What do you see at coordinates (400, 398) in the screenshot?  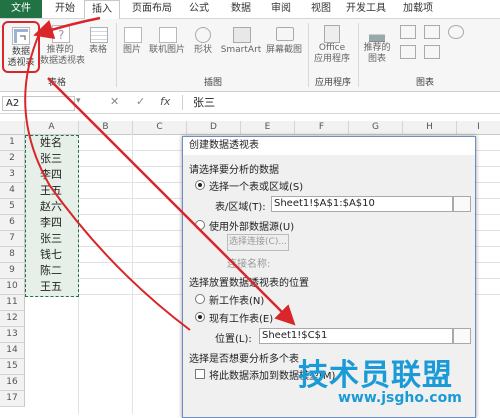 I see `watermark-url: www.jsgho.com` at bounding box center [400, 398].